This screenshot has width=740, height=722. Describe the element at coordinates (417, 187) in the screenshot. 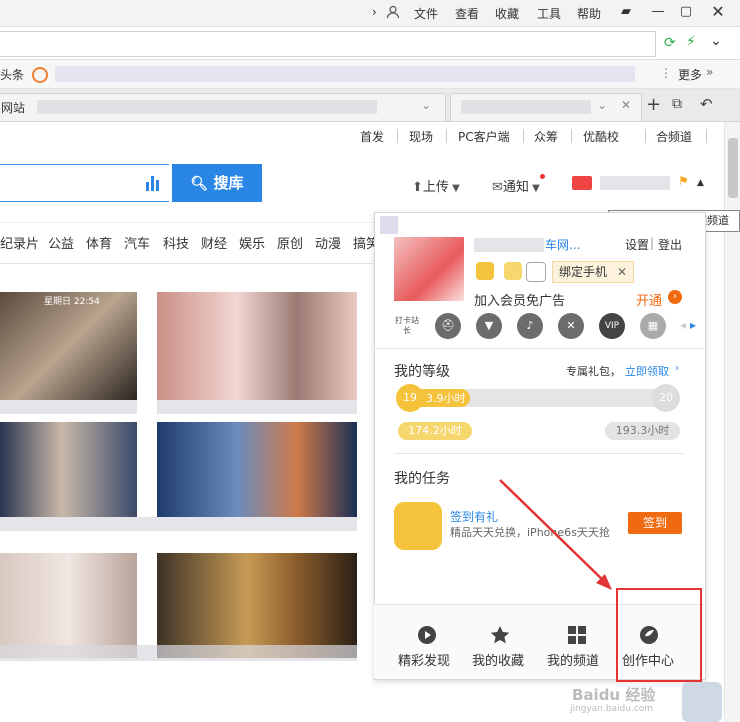

I see `upload-icon: ⬆` at that location.